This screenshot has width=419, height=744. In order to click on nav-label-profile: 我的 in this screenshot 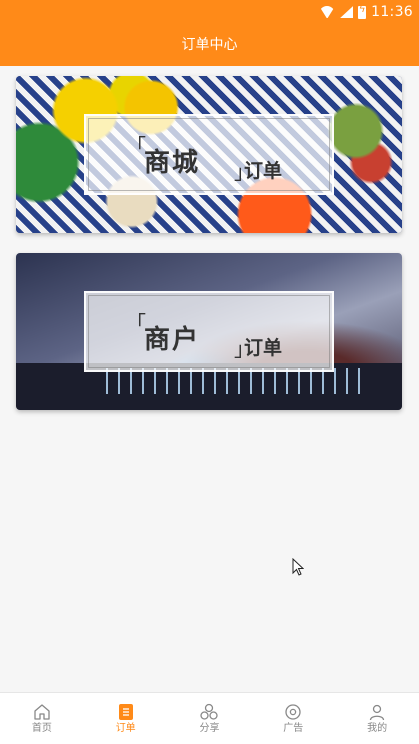, I will do `click(377, 728)`.